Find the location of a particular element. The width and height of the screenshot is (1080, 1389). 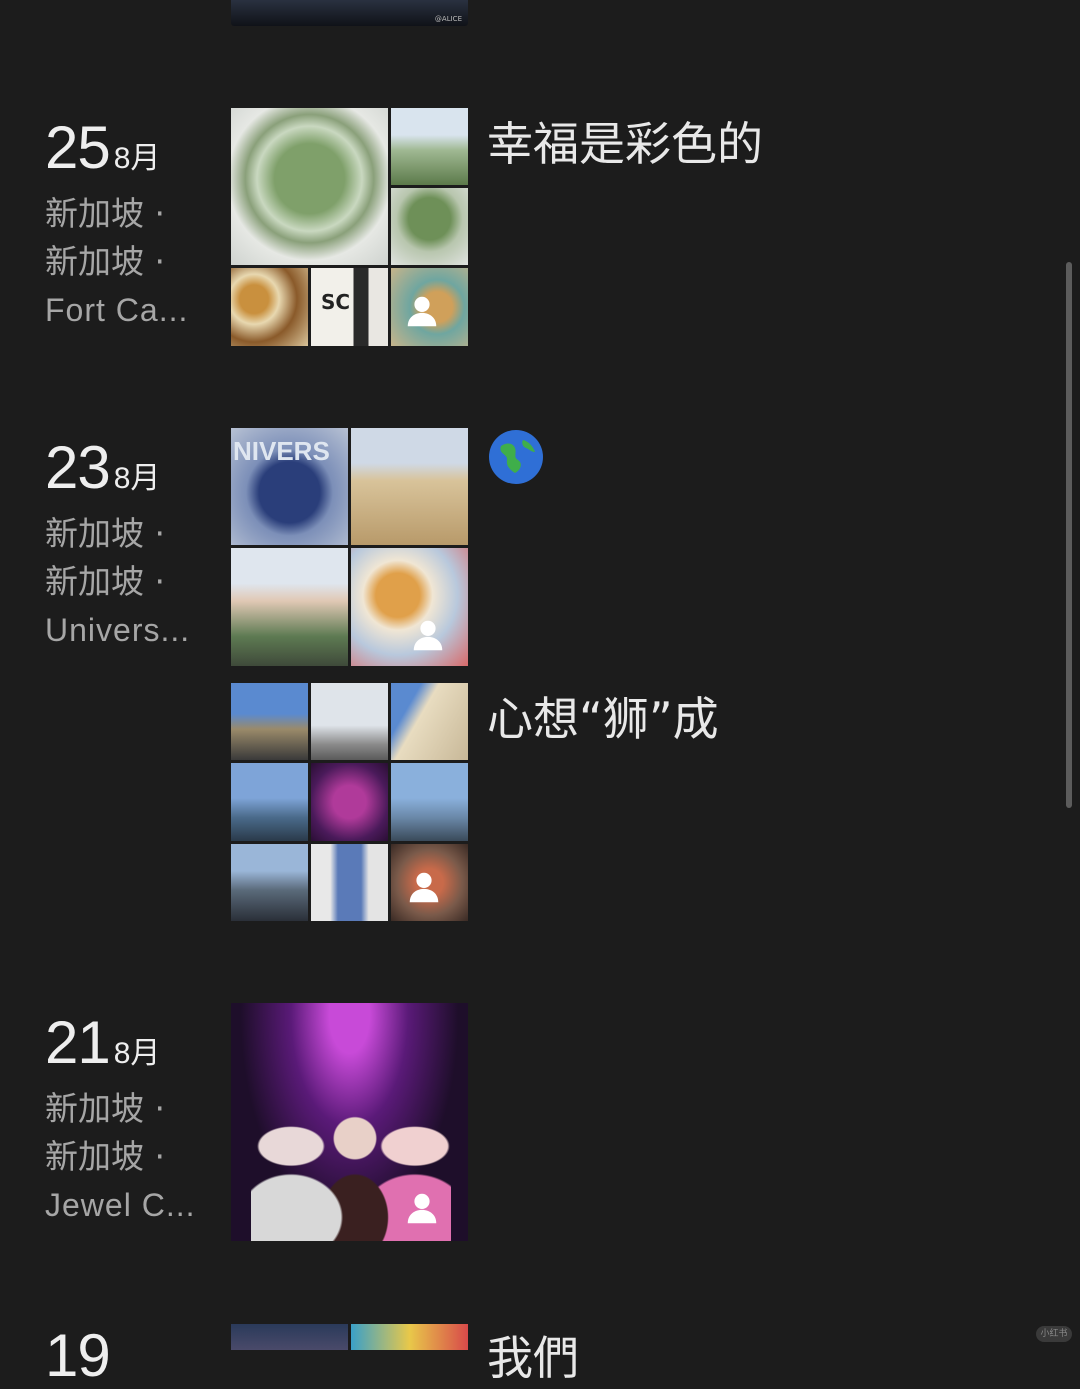

photo-single is located at coordinates (349, 1122).